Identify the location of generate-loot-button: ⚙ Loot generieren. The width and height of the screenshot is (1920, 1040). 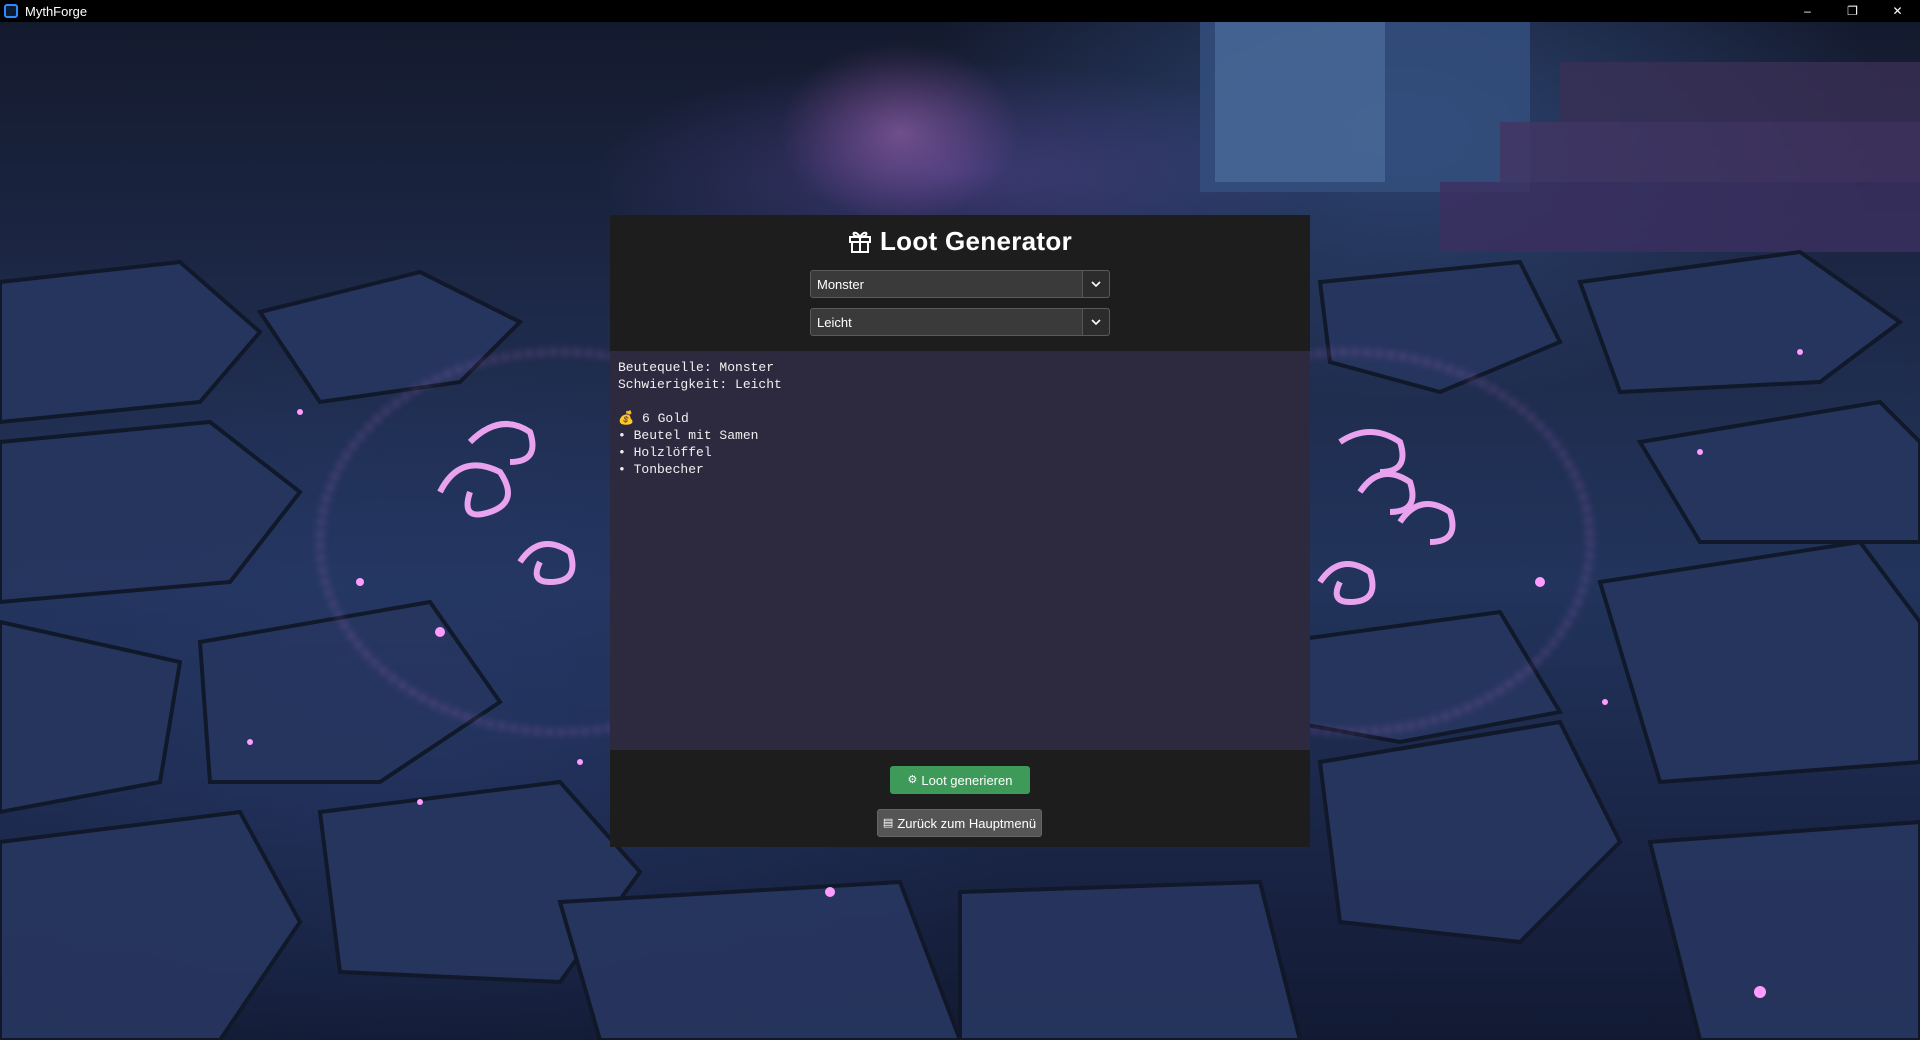
(960, 780).